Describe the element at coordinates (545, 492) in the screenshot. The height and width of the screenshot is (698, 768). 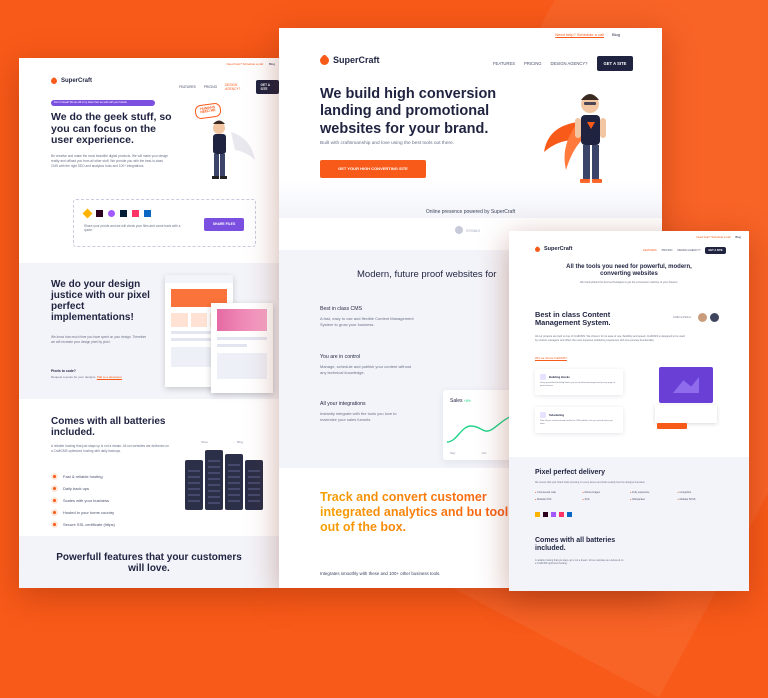
I see `delivery-item: ● Commented code` at that location.